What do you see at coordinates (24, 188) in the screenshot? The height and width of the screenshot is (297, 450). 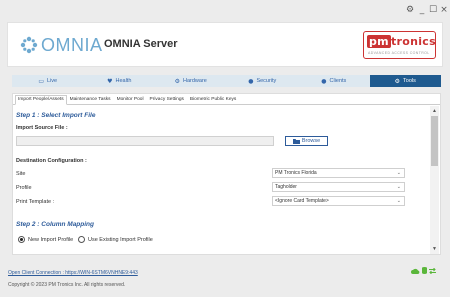 I see `profile-label: Profile` at bounding box center [24, 188].